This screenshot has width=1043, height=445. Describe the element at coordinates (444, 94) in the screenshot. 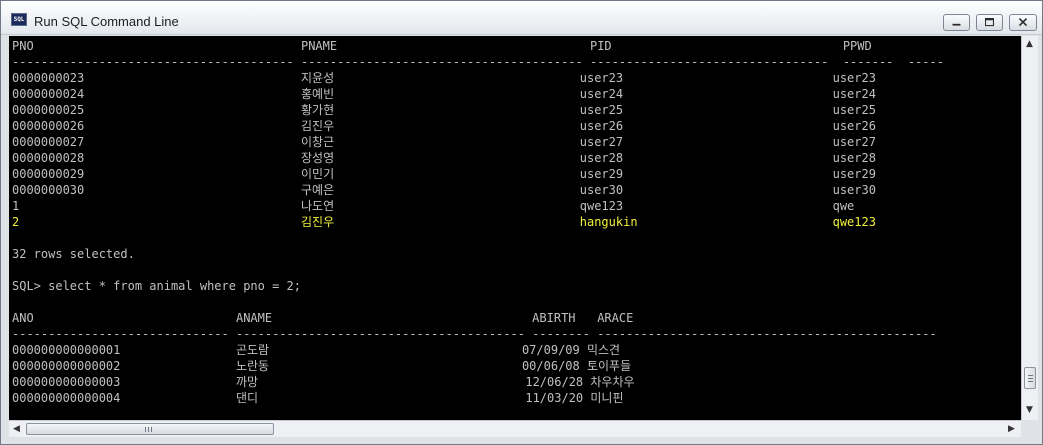

I see `console-line: 0000000024 홍예빈 user24 user24` at that location.